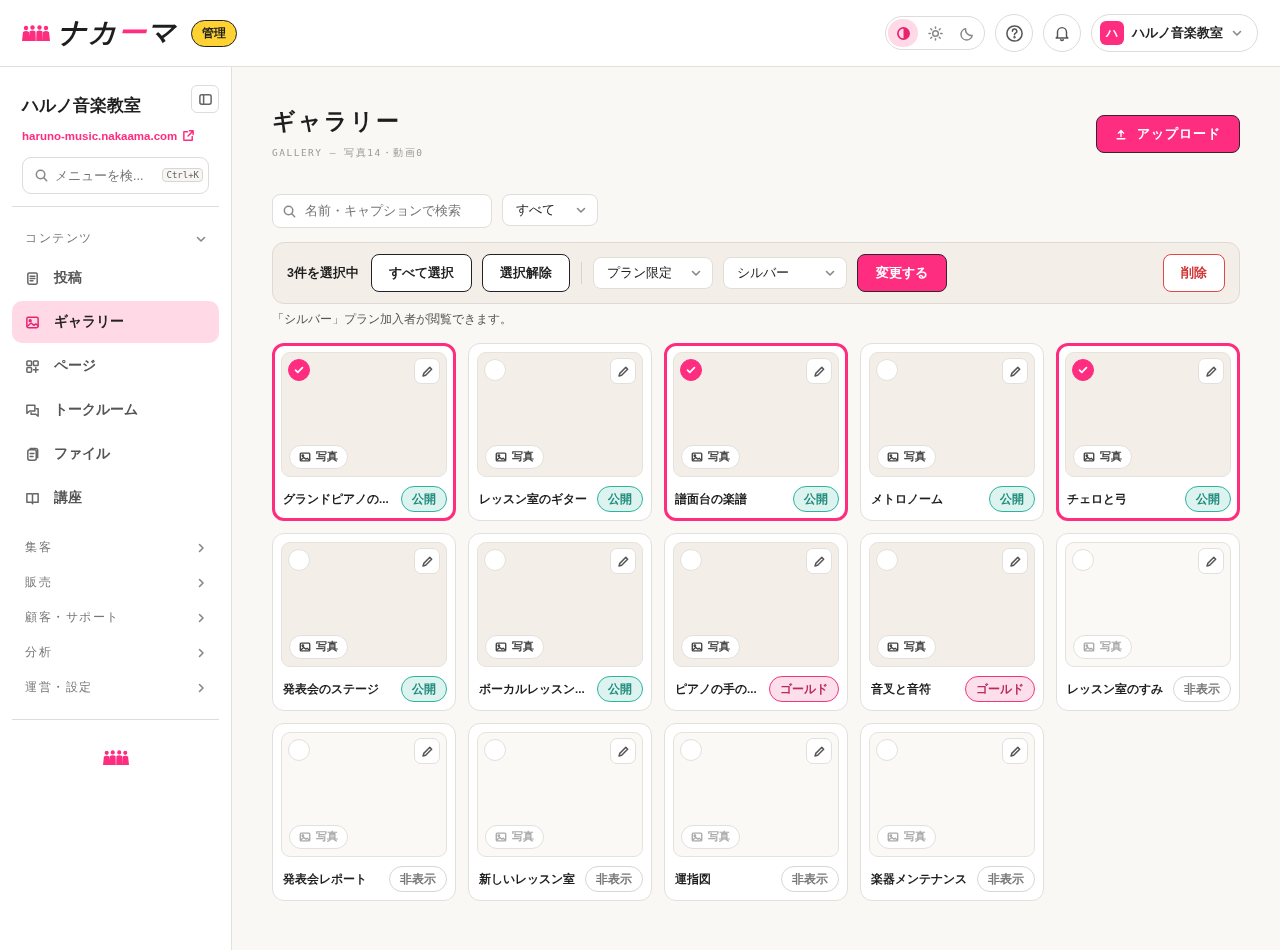  Describe the element at coordinates (182, 175) in the screenshot. I see `shortcut-hint: Ctrl+K` at that location.